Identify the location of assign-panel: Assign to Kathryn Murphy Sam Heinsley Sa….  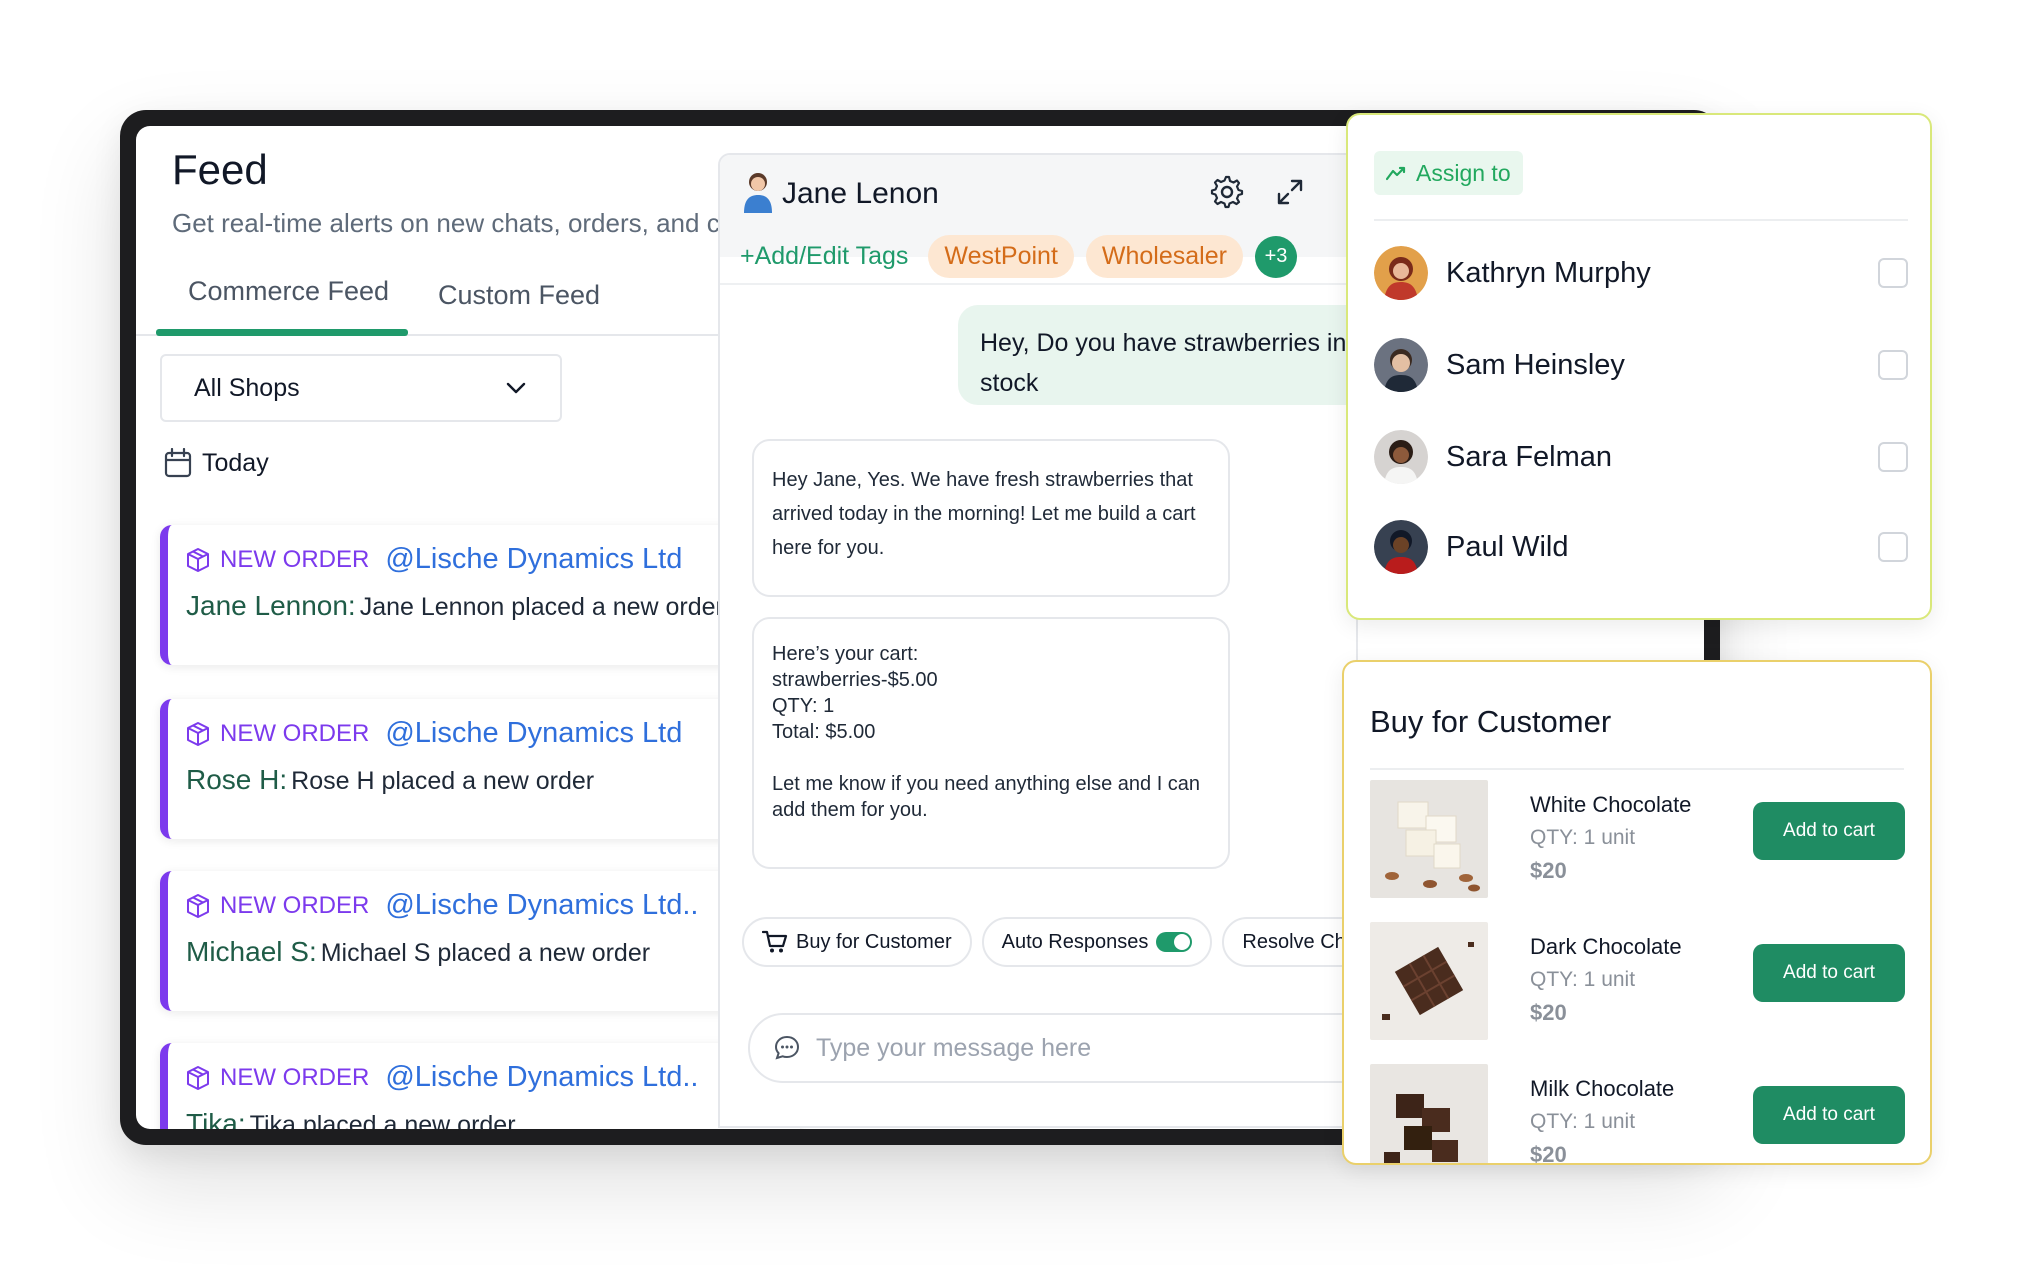
(1639, 366).